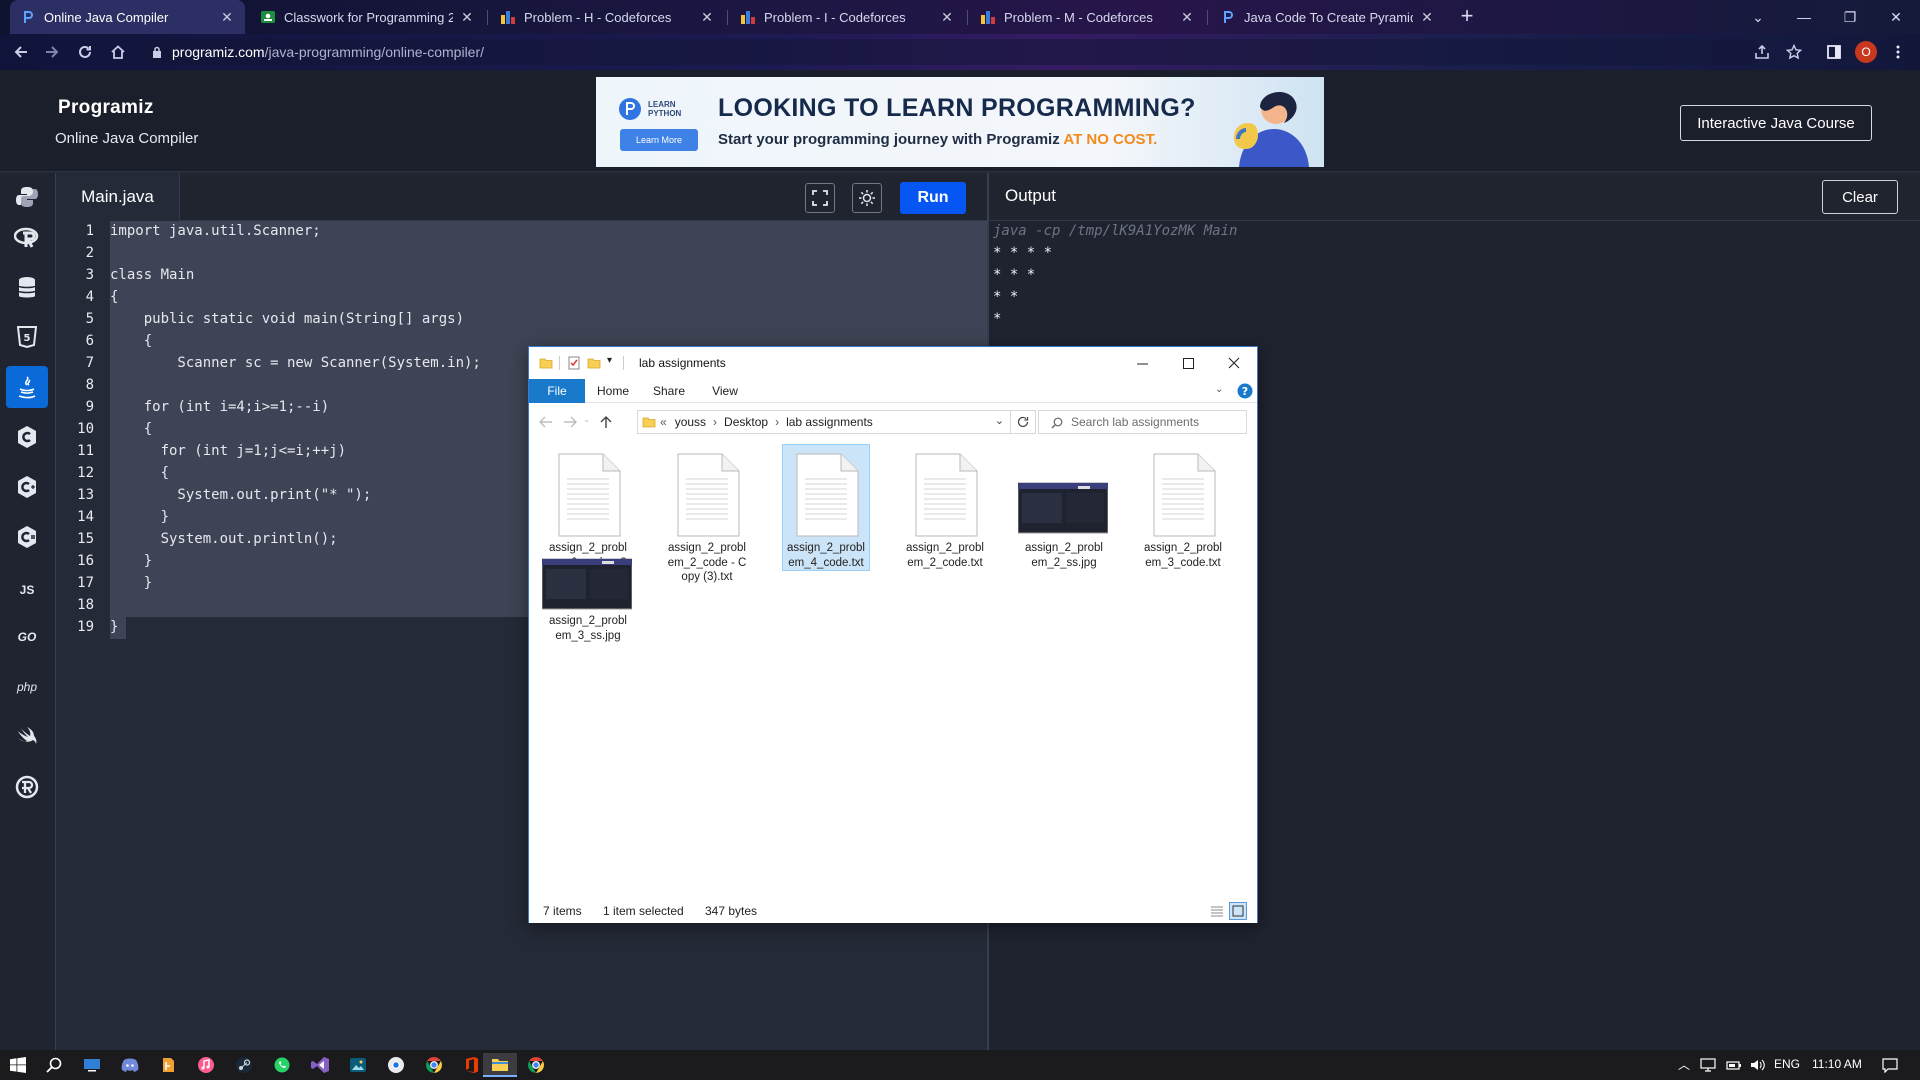  I want to click on c-language-icon, so click(27, 437).